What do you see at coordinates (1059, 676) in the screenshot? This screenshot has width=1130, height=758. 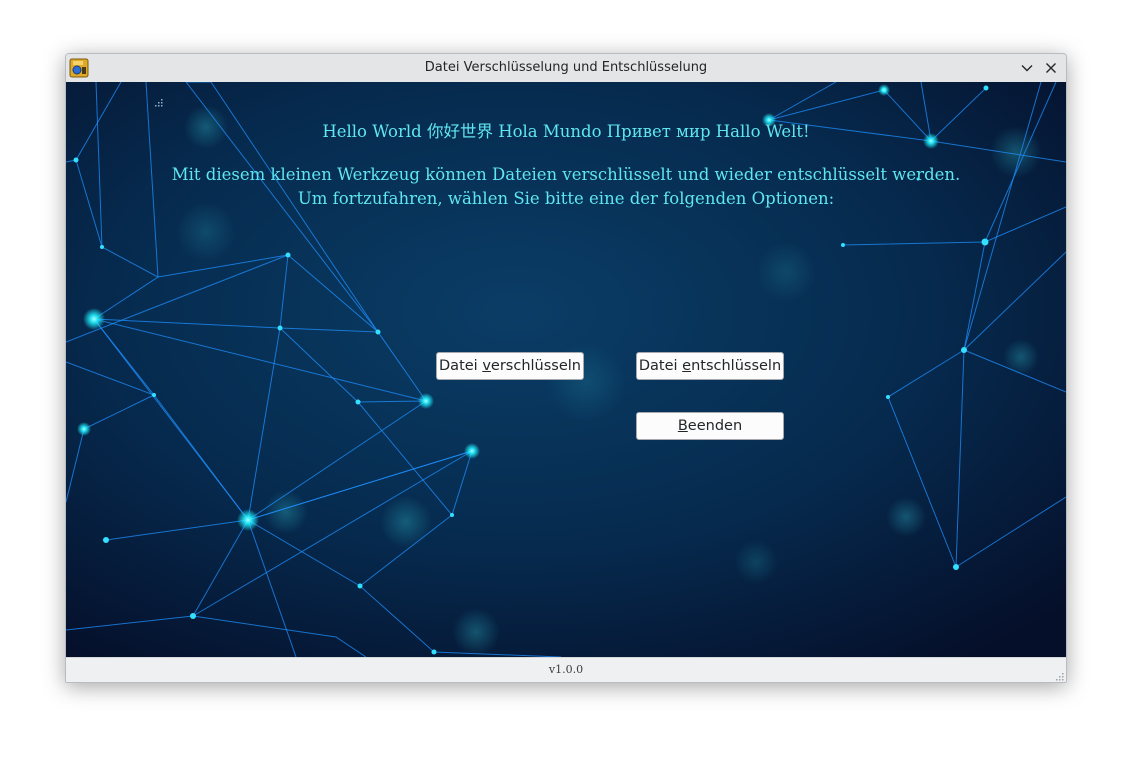 I see `resize-grip-icon` at bounding box center [1059, 676].